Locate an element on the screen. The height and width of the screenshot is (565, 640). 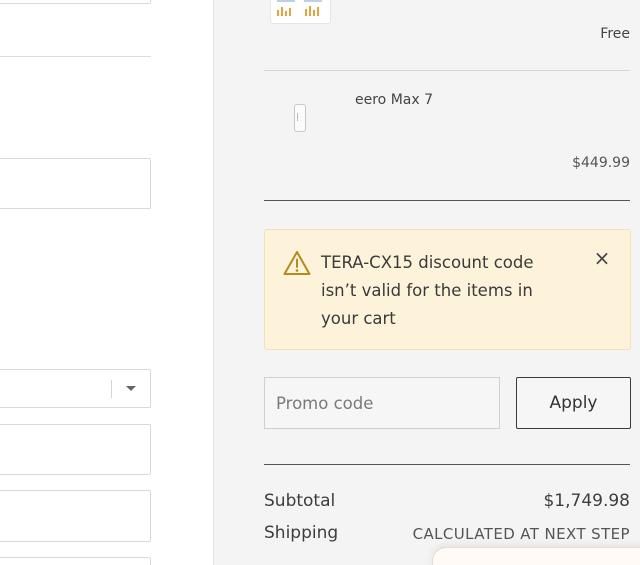
form-field-top is located at coordinates (75, 2).